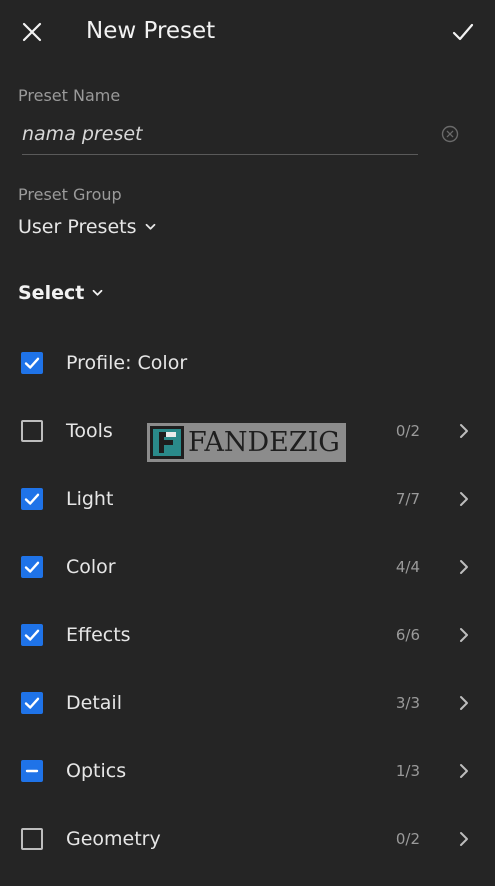  What do you see at coordinates (247, 32) in the screenshot?
I see `top-bar: New Preset` at bounding box center [247, 32].